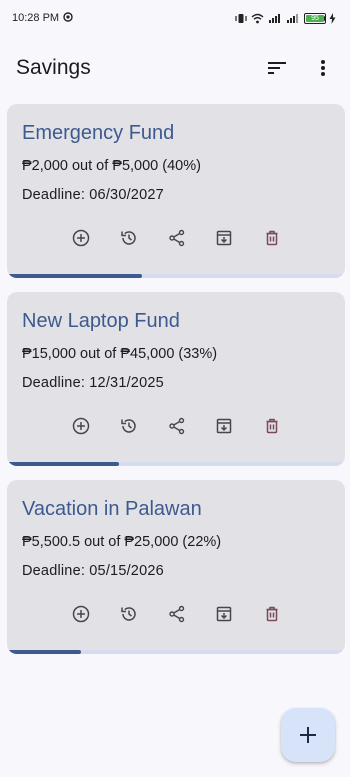  What do you see at coordinates (53, 67) in the screenshot?
I see `page-title: Savings` at bounding box center [53, 67].